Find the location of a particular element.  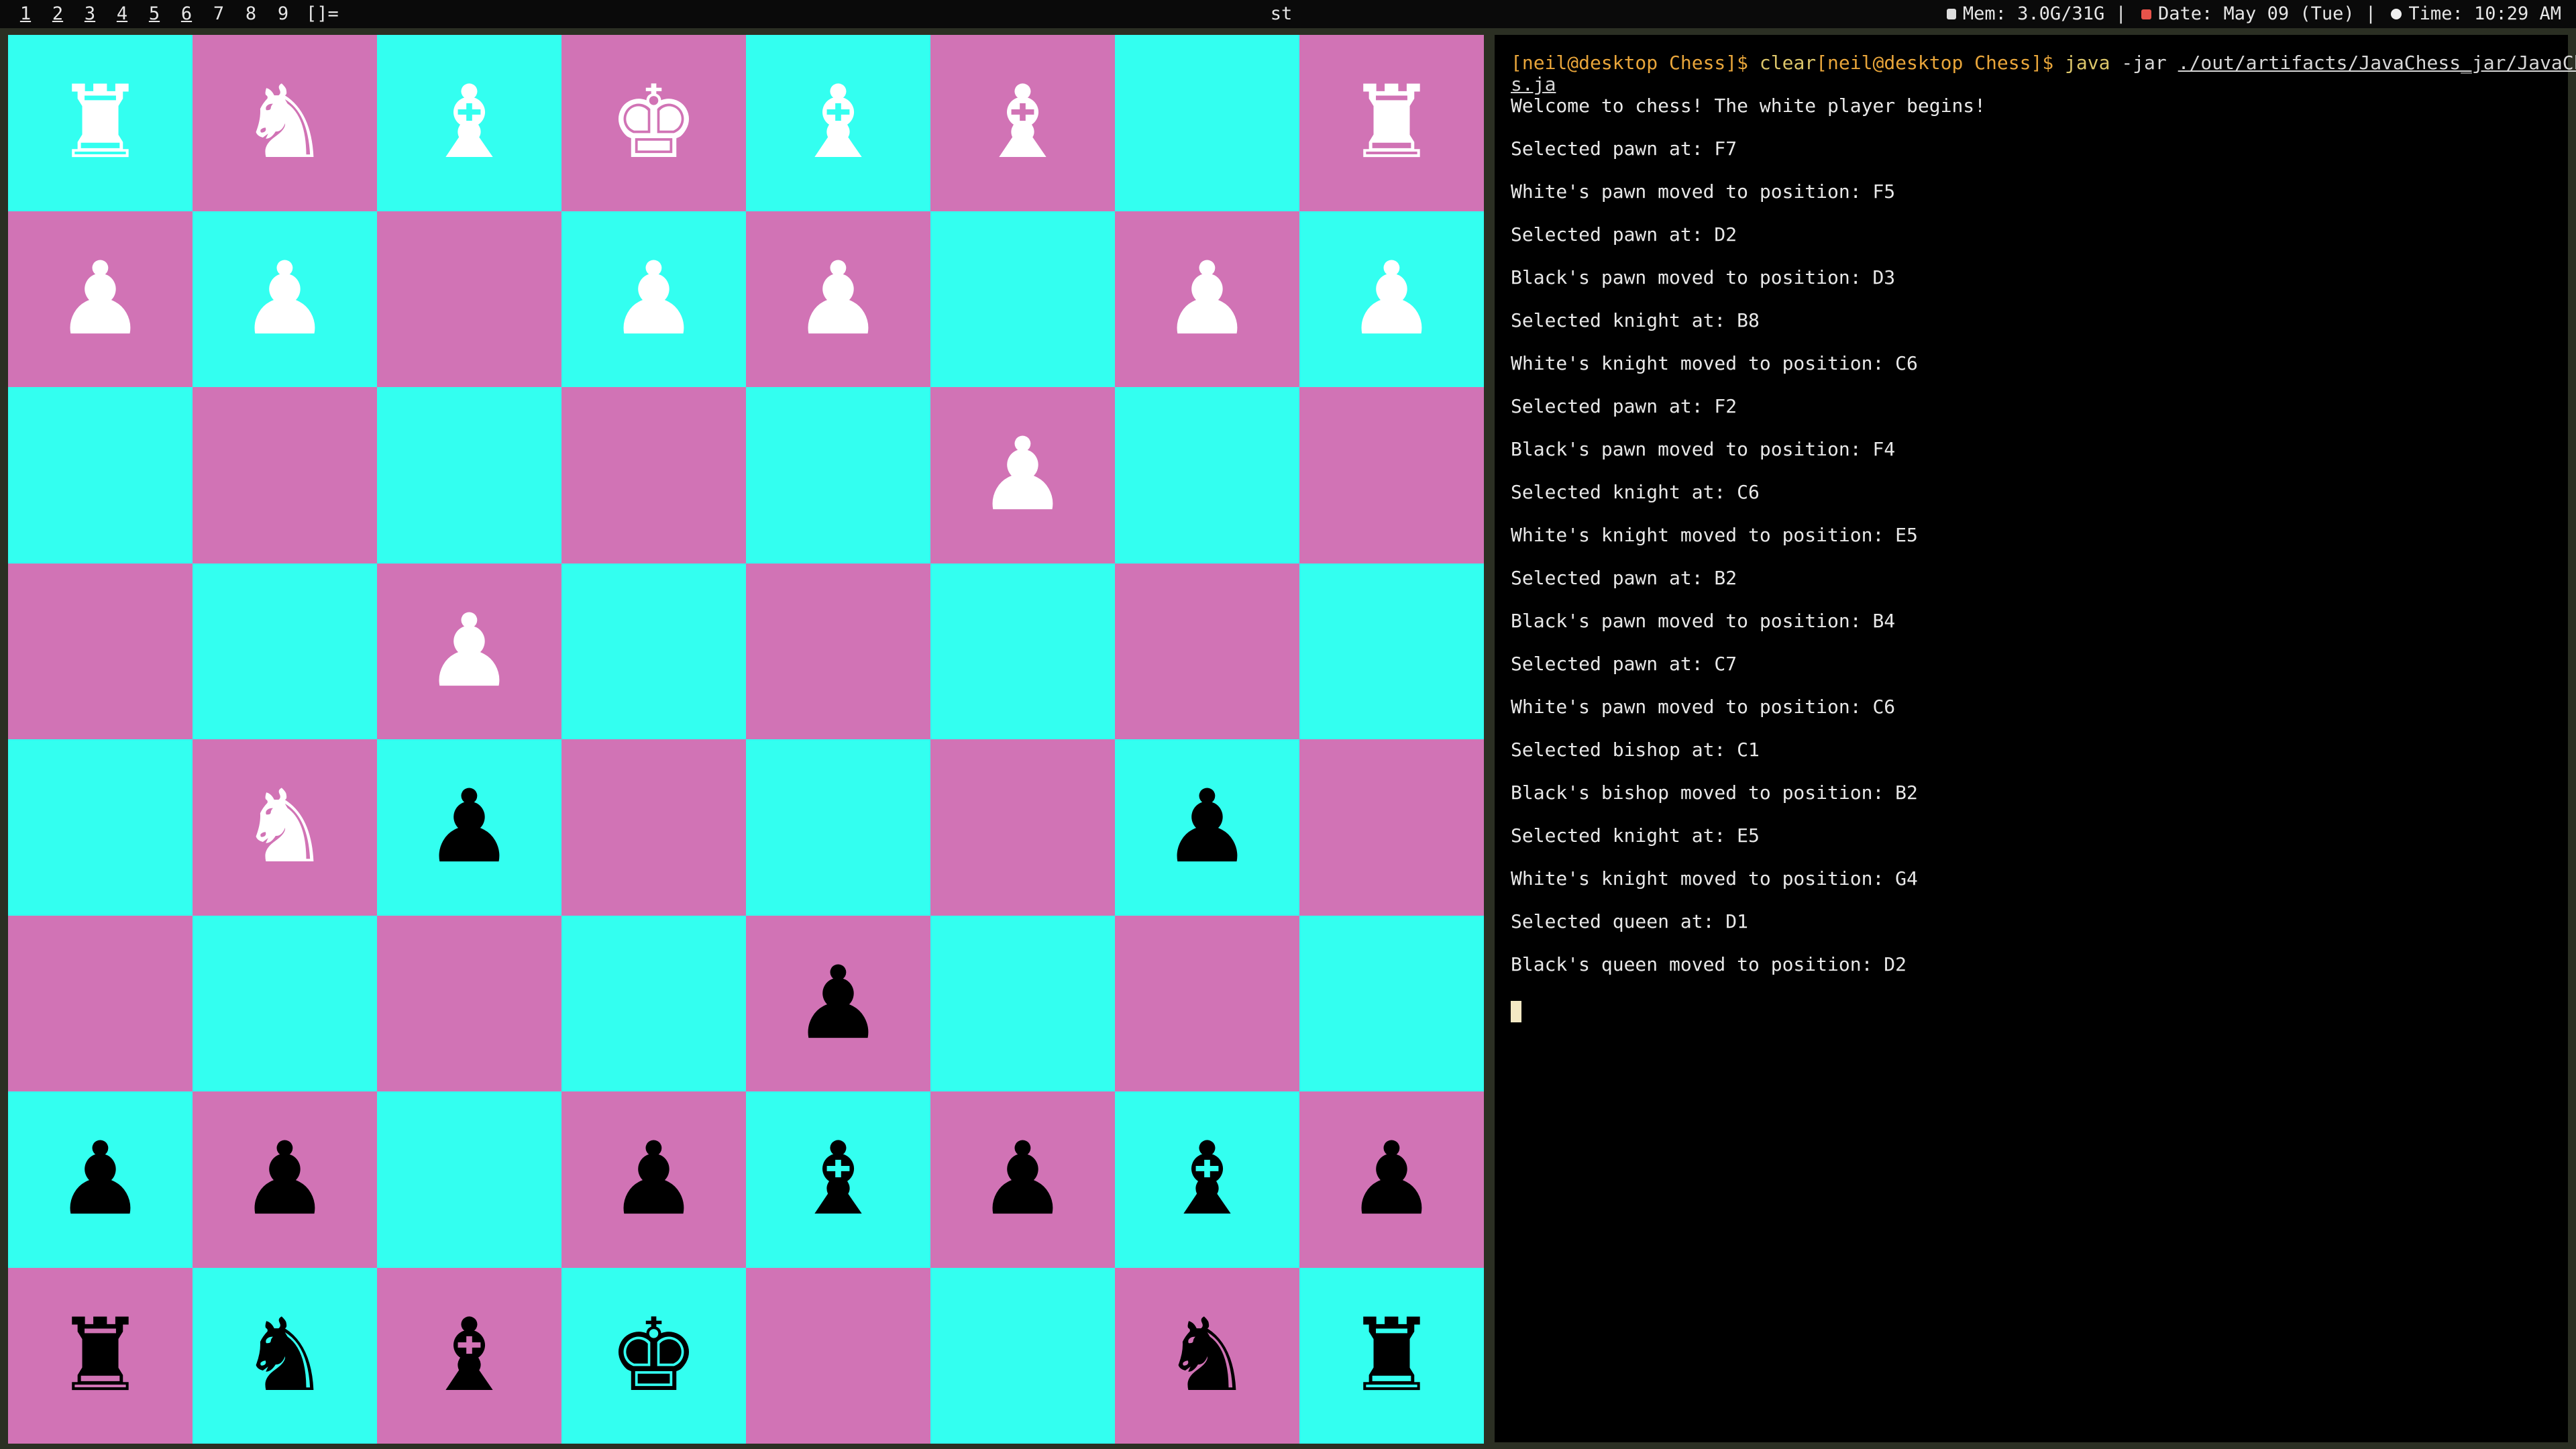

workspace-tag-3: 3 is located at coordinates (90, 14).